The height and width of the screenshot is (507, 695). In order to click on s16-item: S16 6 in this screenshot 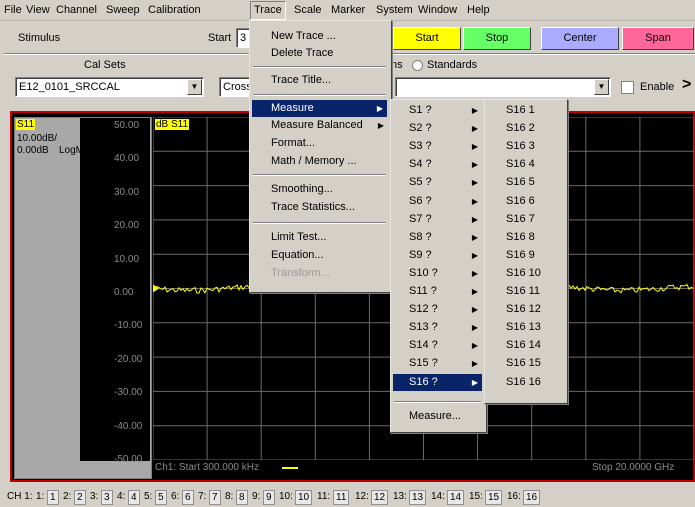, I will do `click(520, 201)`.